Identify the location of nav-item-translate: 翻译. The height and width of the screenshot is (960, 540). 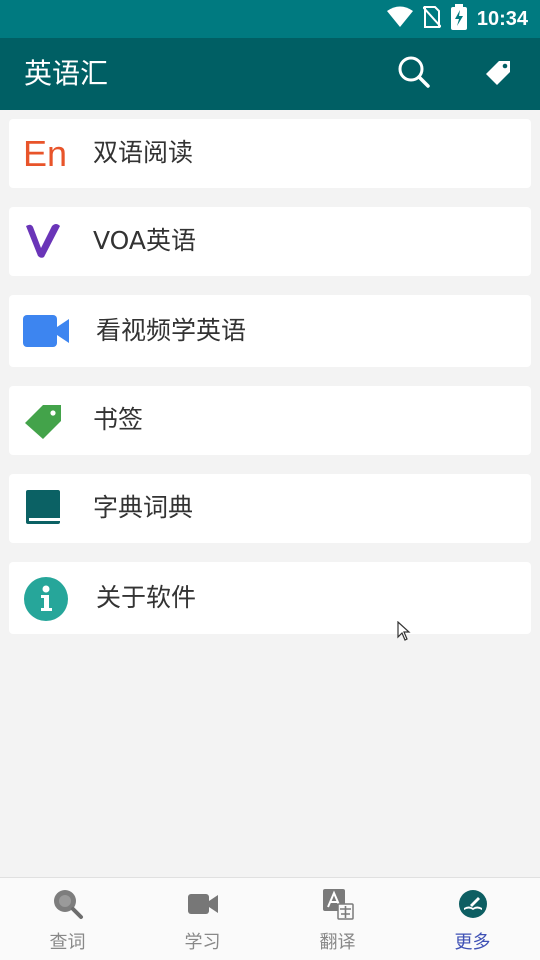
(337, 919).